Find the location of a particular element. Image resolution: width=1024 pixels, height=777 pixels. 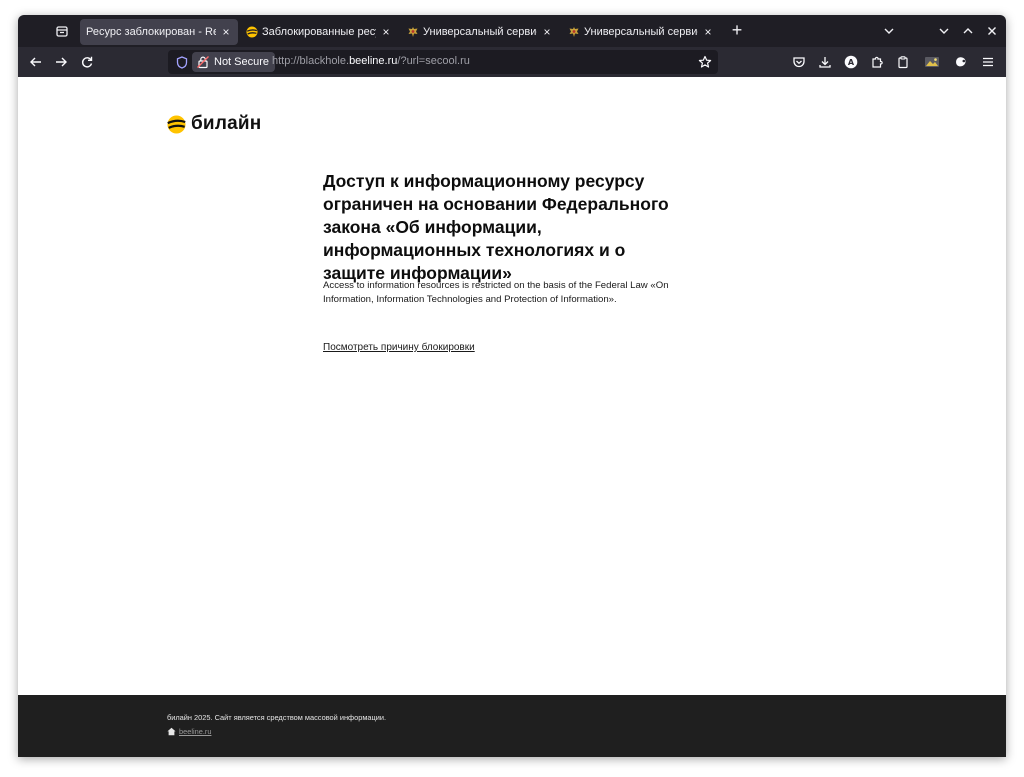

pocket-button is located at coordinates (799, 62).